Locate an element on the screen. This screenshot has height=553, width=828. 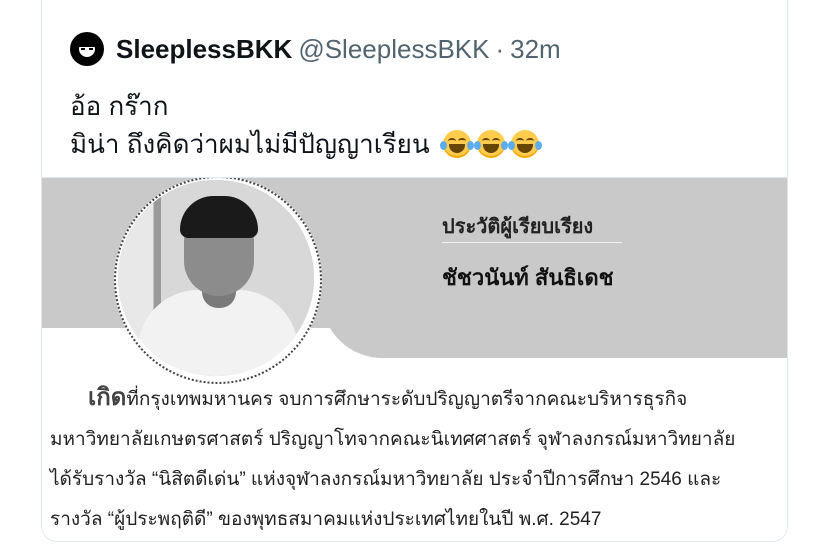
section-title: ประวัติผู้เรียบเรียง is located at coordinates (518, 227).